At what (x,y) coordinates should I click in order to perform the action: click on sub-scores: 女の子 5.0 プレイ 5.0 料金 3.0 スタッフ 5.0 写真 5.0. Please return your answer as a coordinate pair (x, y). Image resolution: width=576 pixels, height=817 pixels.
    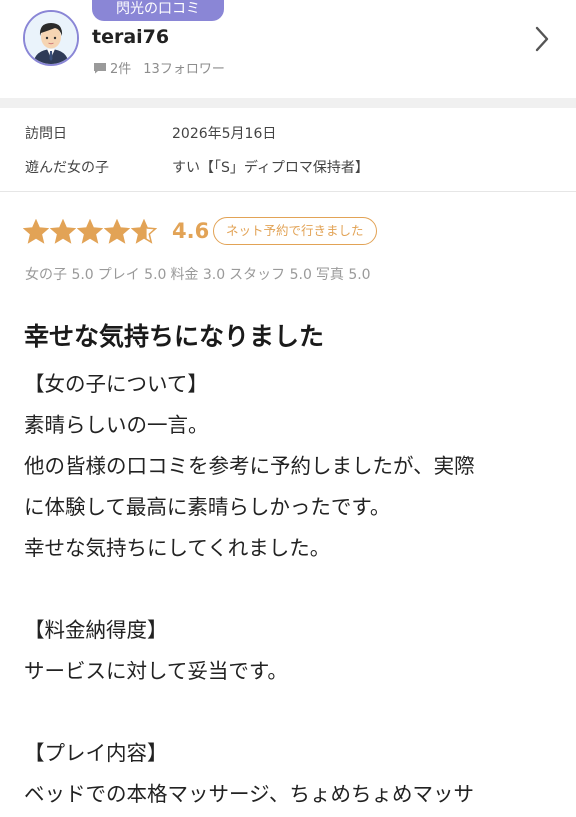
    Looking at the image, I should click on (200, 274).